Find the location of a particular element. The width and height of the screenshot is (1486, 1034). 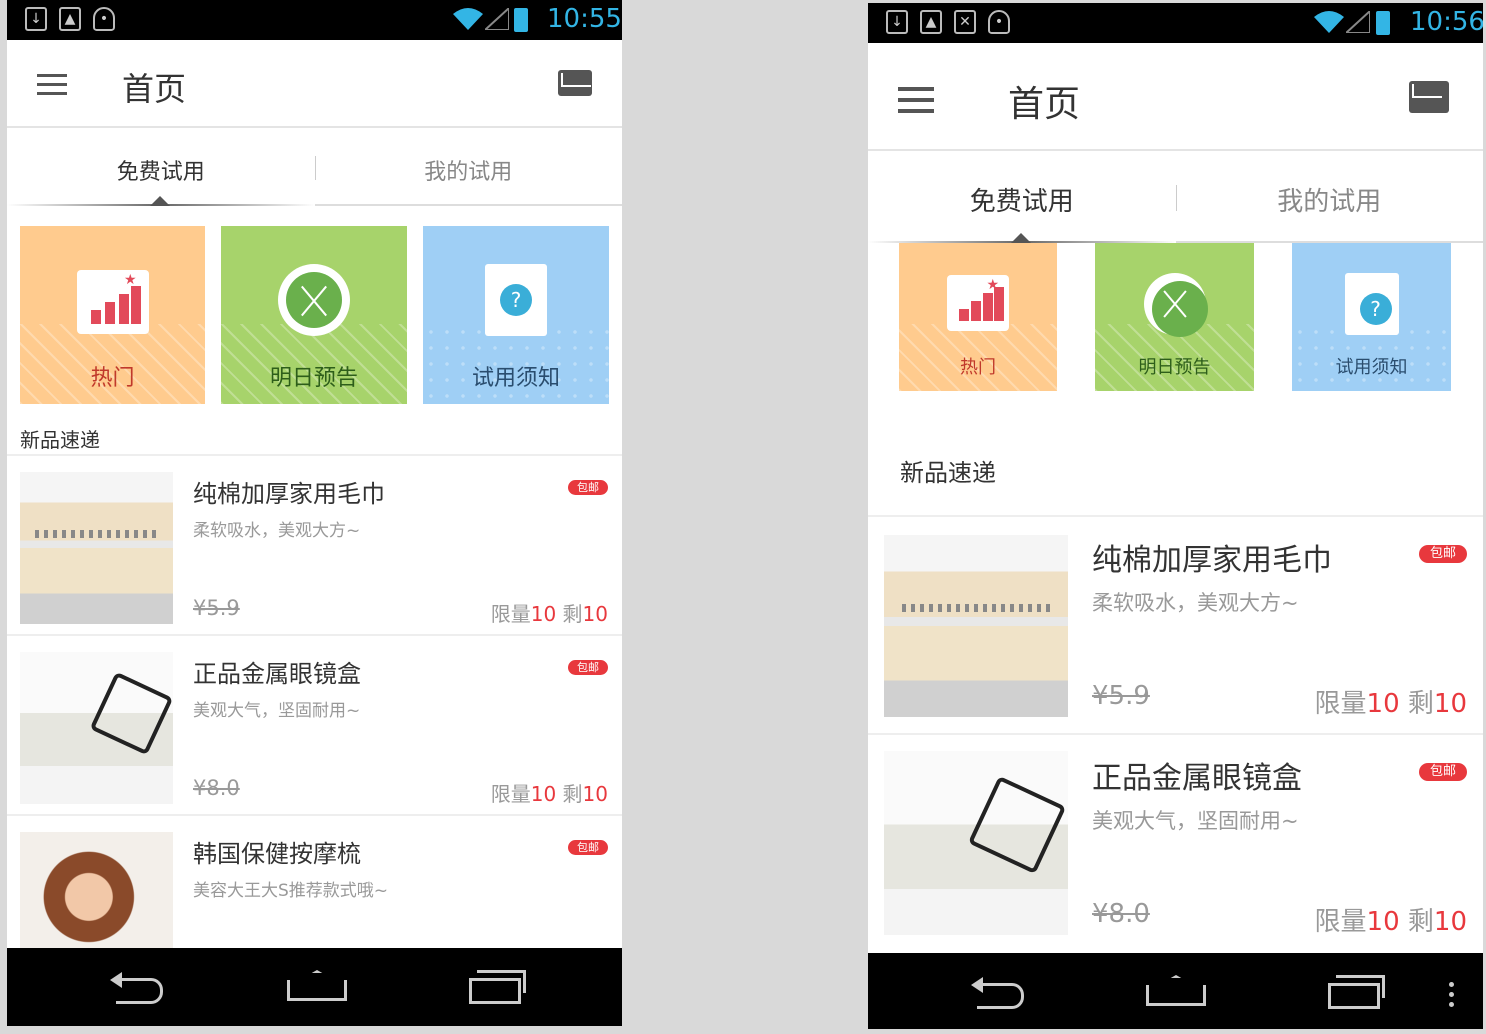

status-bar: ↓ ▲ ✕ • 10:56 is located at coordinates (1175, 23).